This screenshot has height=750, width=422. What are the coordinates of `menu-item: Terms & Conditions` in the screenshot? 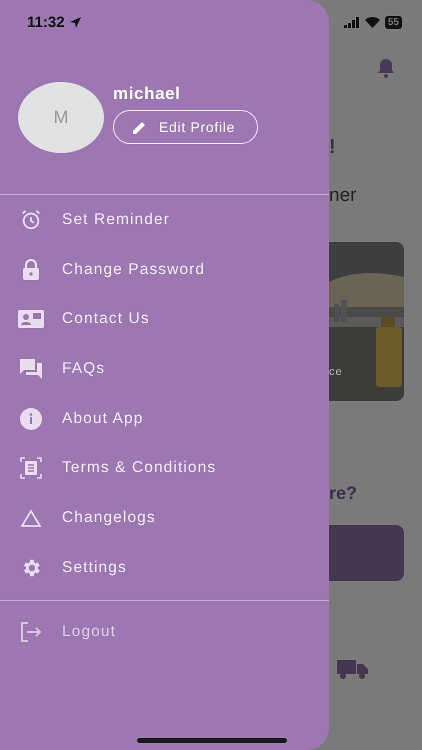 It's located at (164, 468).